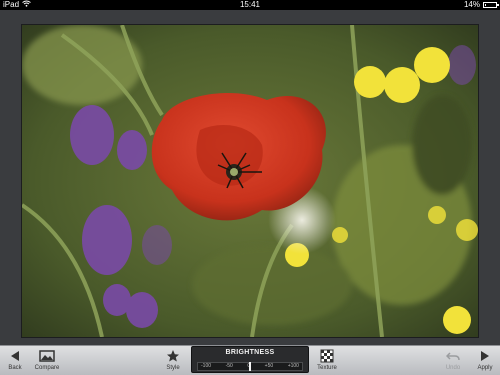  I want to click on texture-button: Texture, so click(327, 361).